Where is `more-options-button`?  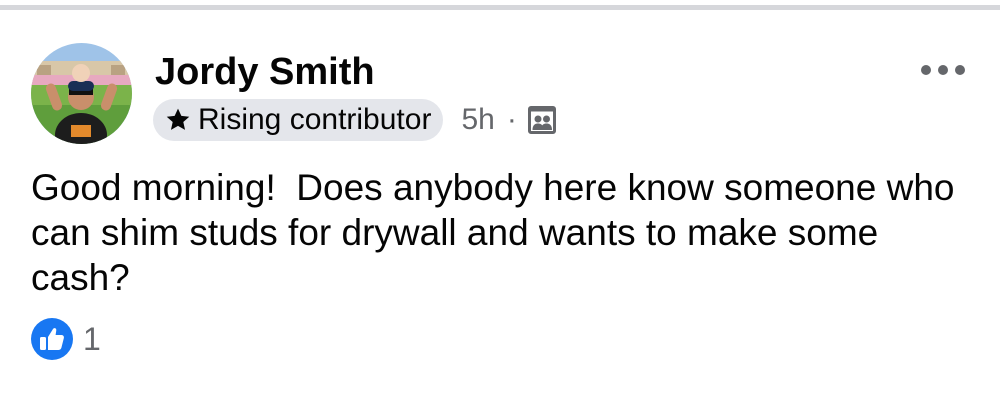
more-options-button is located at coordinates (943, 70).